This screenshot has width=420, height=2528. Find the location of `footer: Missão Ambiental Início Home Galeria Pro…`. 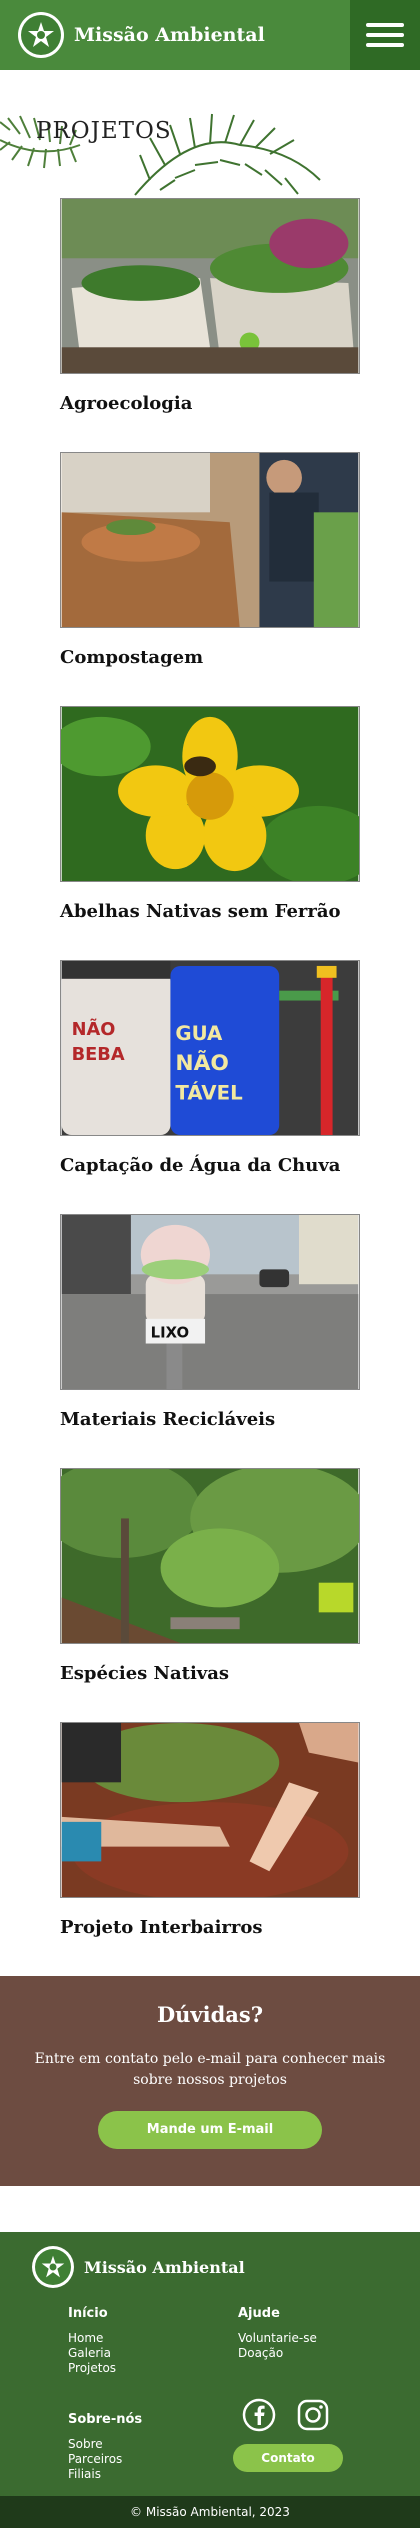

footer: Missão Ambiental Início Home Galeria Pro… is located at coordinates (210, 2364).